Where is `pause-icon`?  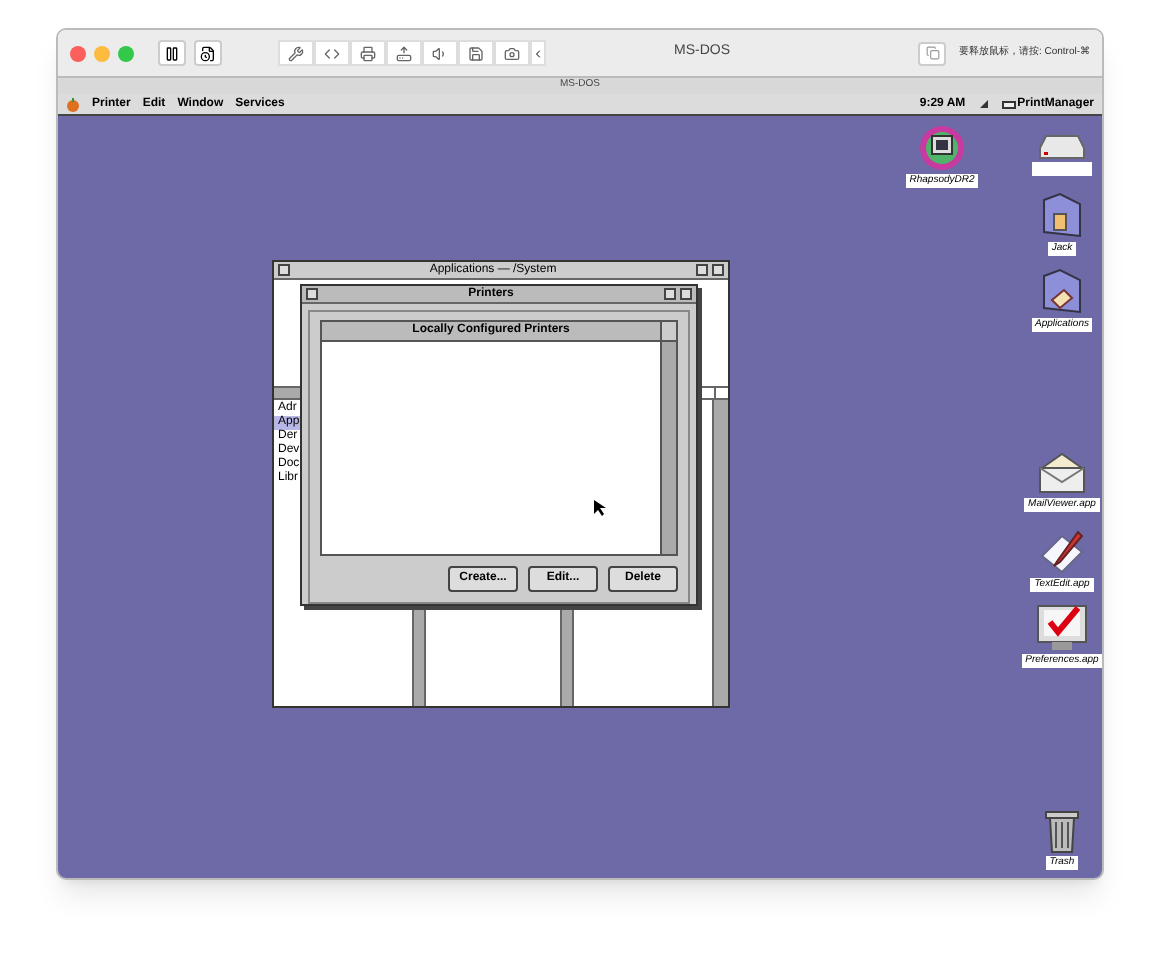
pause-icon is located at coordinates (172, 53).